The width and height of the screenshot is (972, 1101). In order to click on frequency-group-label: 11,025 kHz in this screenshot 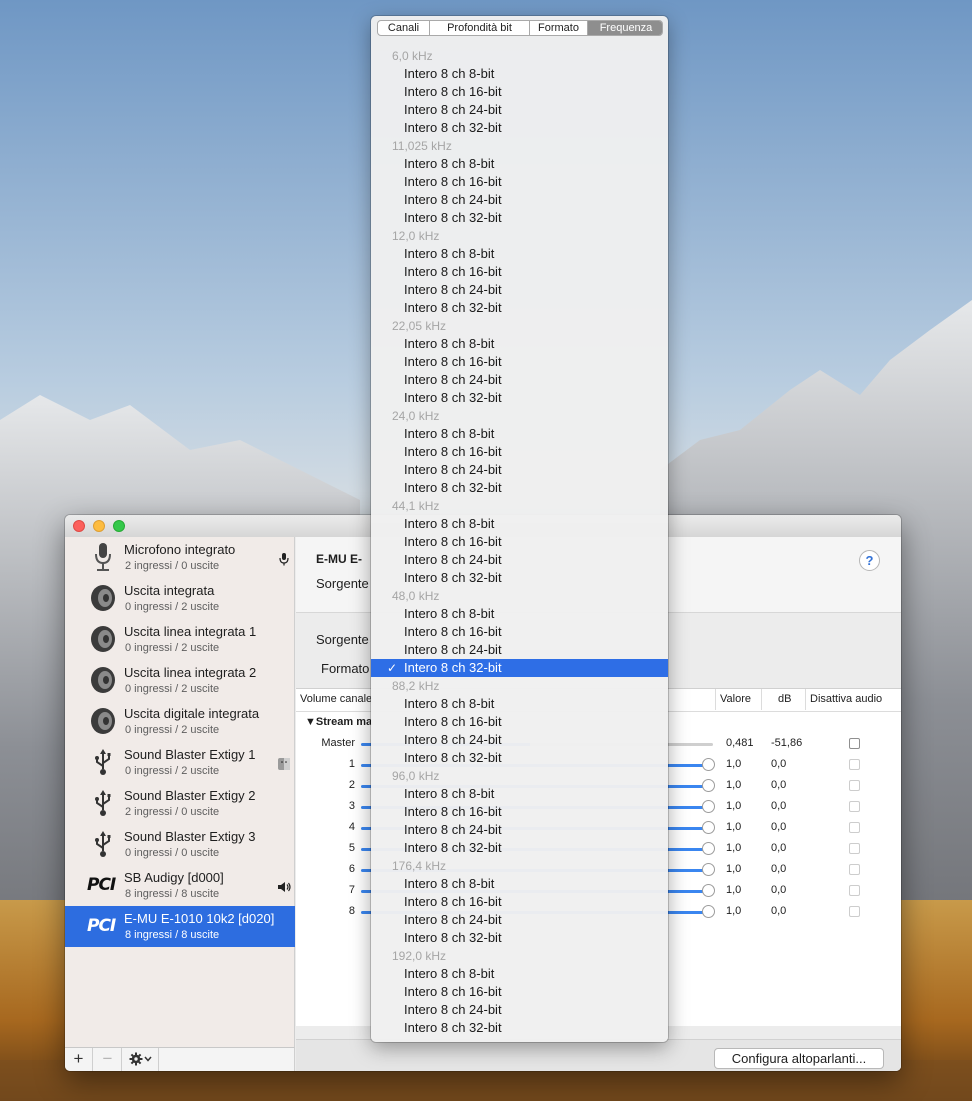, I will do `click(422, 146)`.